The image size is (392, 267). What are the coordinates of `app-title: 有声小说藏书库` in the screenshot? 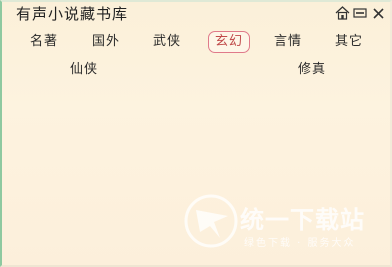 It's located at (72, 14).